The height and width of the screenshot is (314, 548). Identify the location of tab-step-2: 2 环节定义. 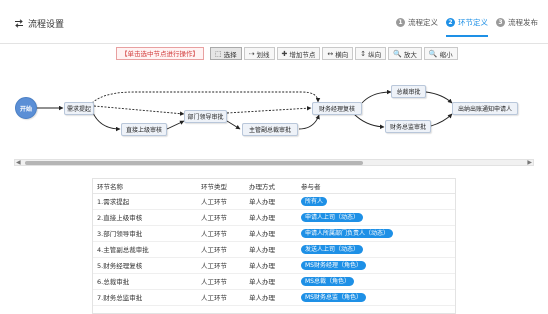
(467, 27).